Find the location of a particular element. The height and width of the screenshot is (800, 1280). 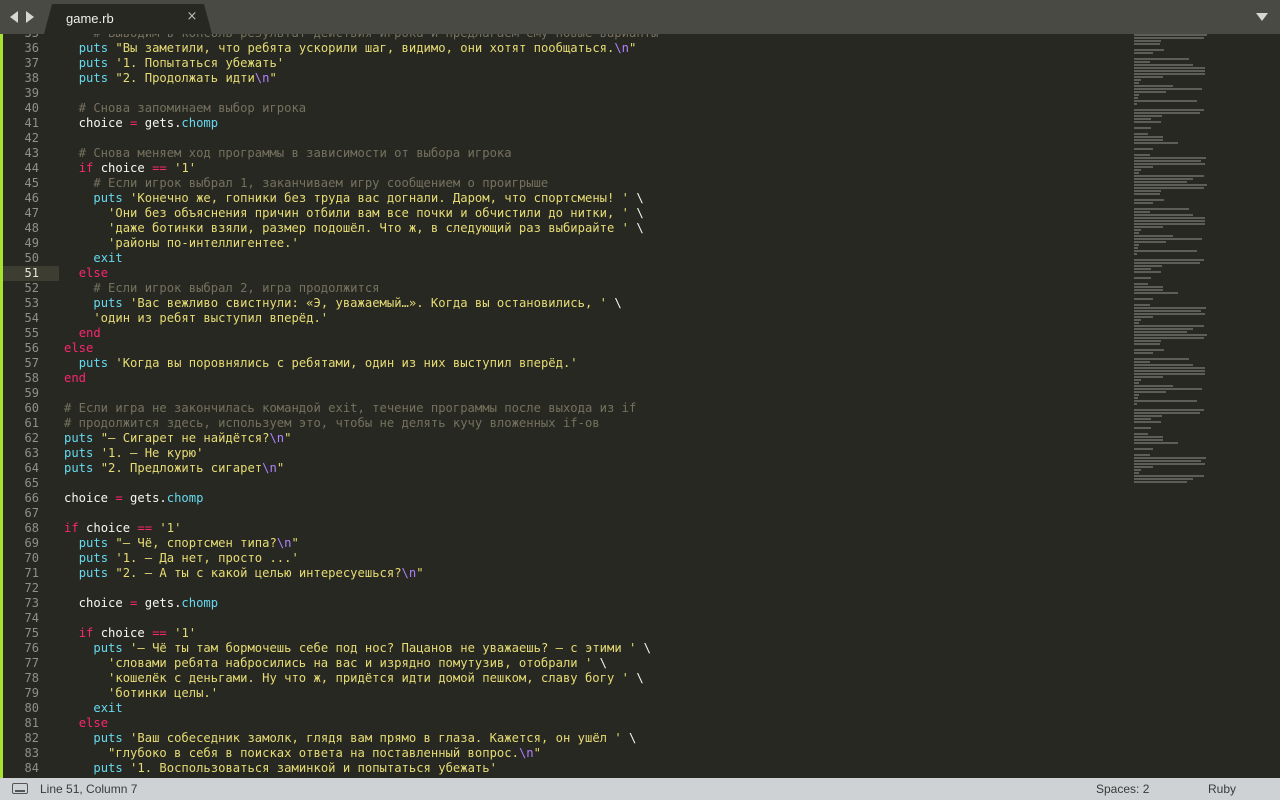

line-number: 44 is located at coordinates (31, 168).